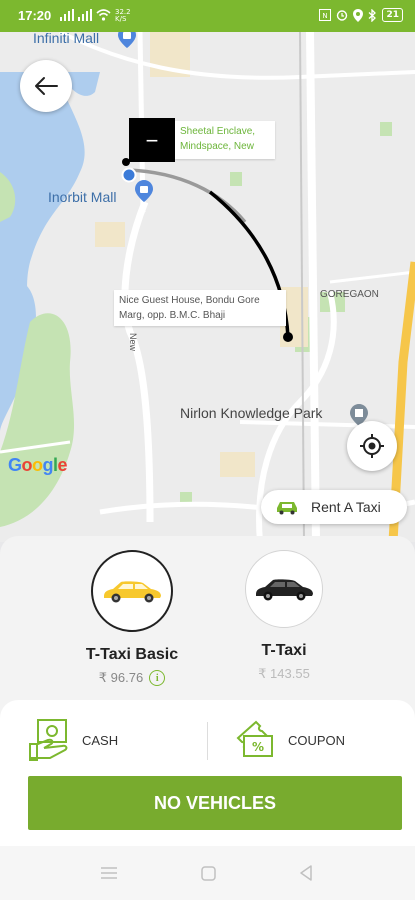  I want to click on info-icon: i, so click(157, 678).